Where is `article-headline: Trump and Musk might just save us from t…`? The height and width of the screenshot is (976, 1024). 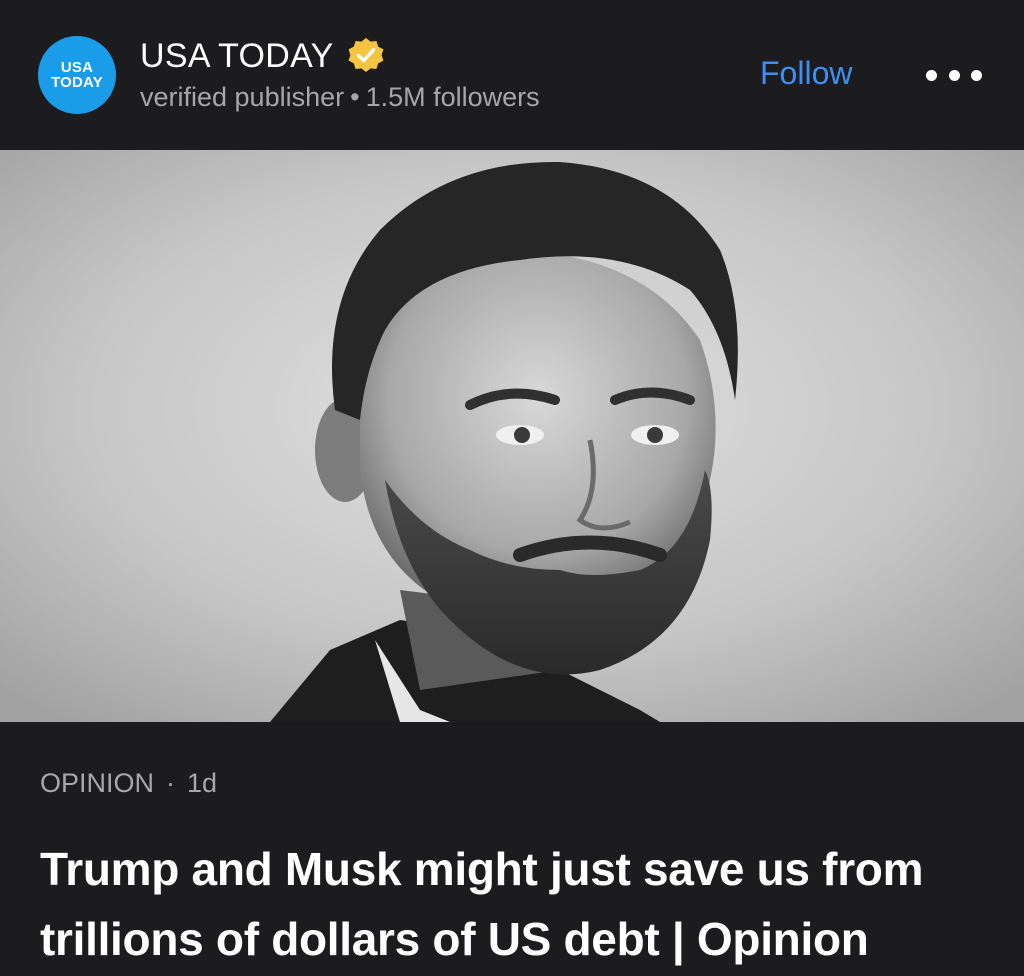
article-headline: Trump and Musk might just save us from t… is located at coordinates (520, 904).